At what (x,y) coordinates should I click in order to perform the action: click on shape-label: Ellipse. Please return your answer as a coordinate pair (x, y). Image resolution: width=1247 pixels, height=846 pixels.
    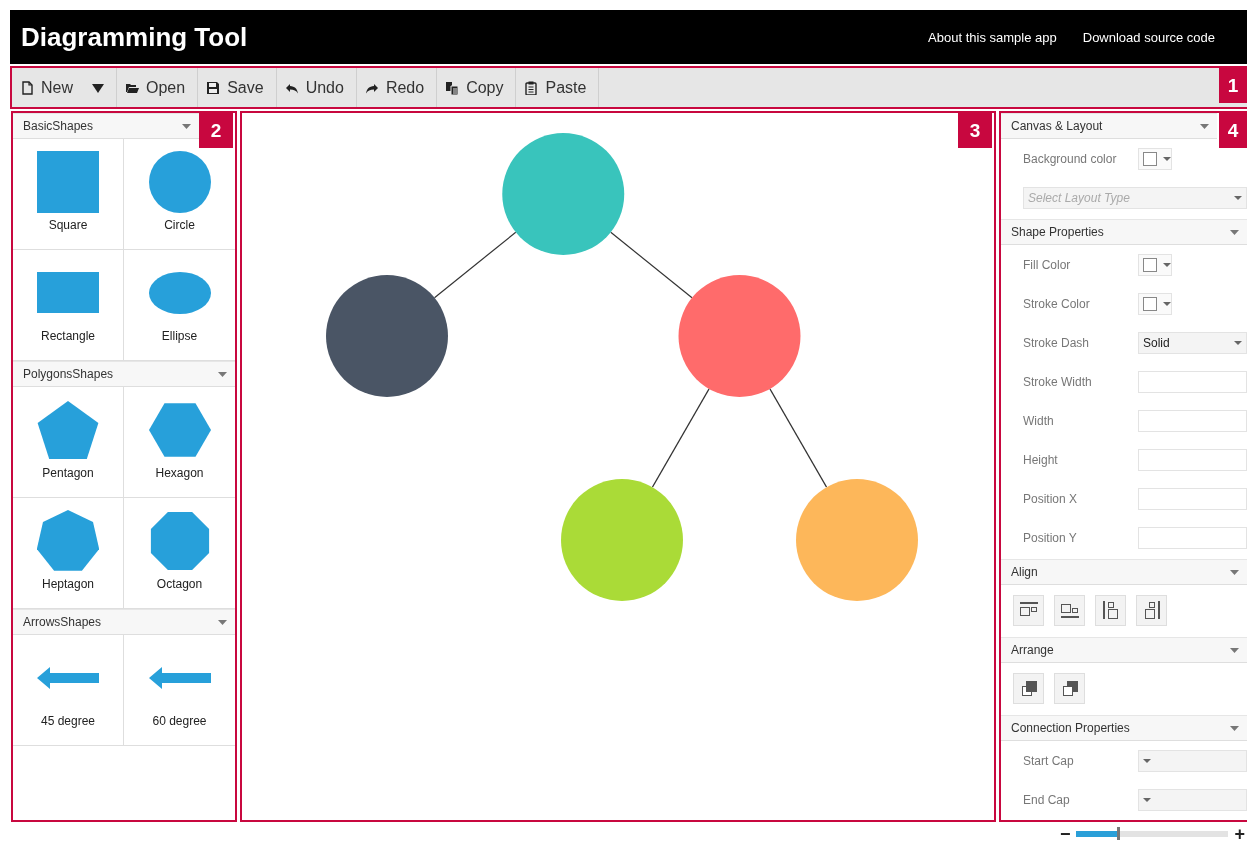
    Looking at the image, I should click on (179, 336).